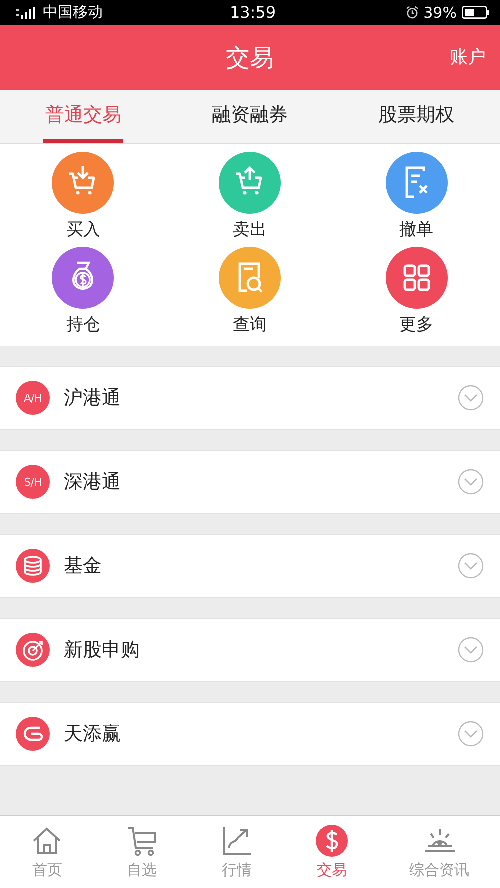 The width and height of the screenshot is (500, 888). What do you see at coordinates (93, 734) in the screenshot?
I see `section-label: 天添赢` at bounding box center [93, 734].